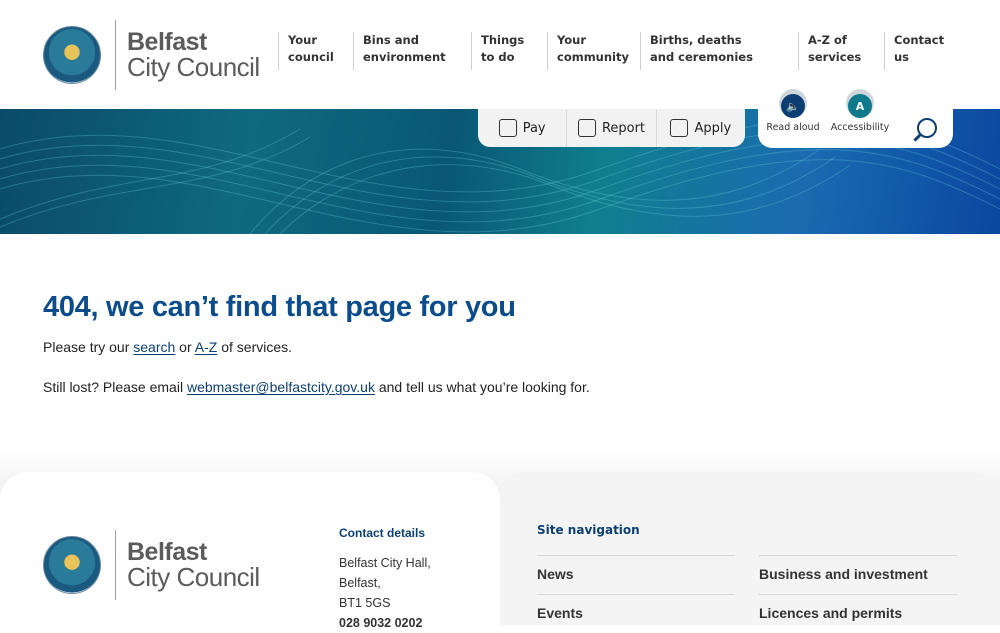 This screenshot has height=633, width=1000. What do you see at coordinates (507, 128) in the screenshot?
I see `pay-icon` at bounding box center [507, 128].